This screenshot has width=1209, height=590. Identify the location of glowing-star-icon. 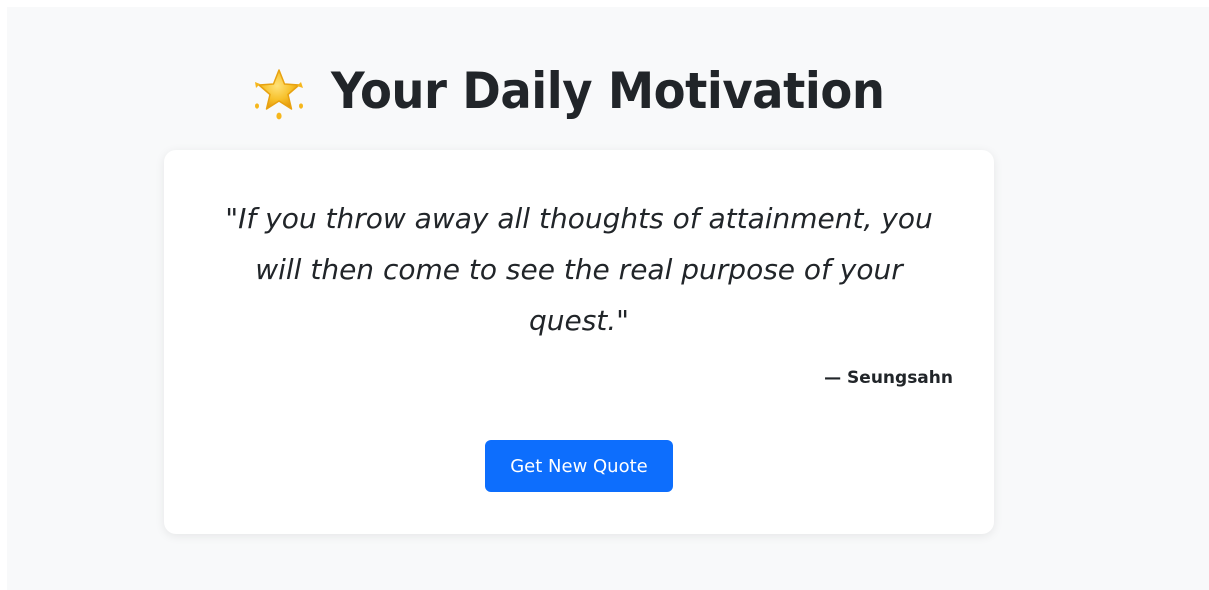
(278, 91).